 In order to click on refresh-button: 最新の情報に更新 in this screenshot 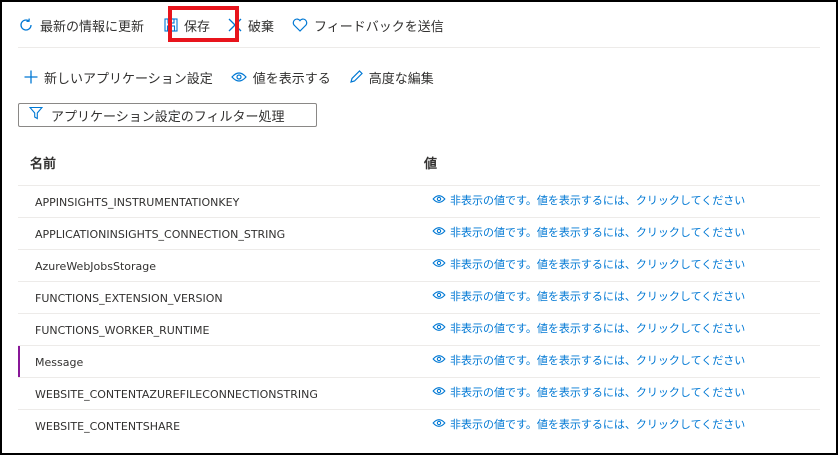, I will do `click(81, 25)`.